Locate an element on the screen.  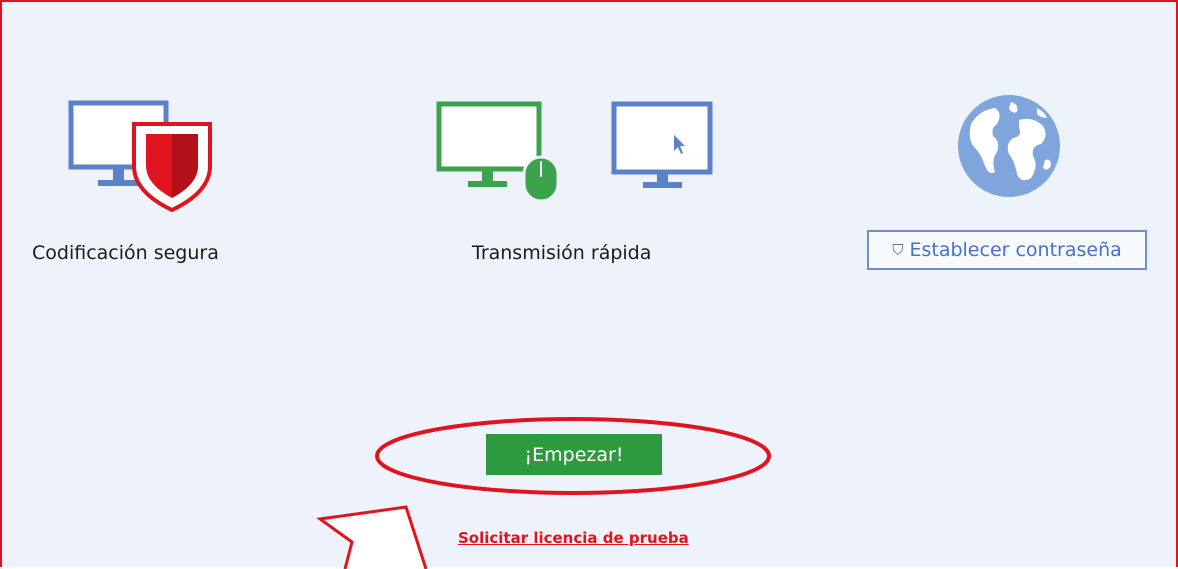
monitor-mouse-icon is located at coordinates (498, 152).